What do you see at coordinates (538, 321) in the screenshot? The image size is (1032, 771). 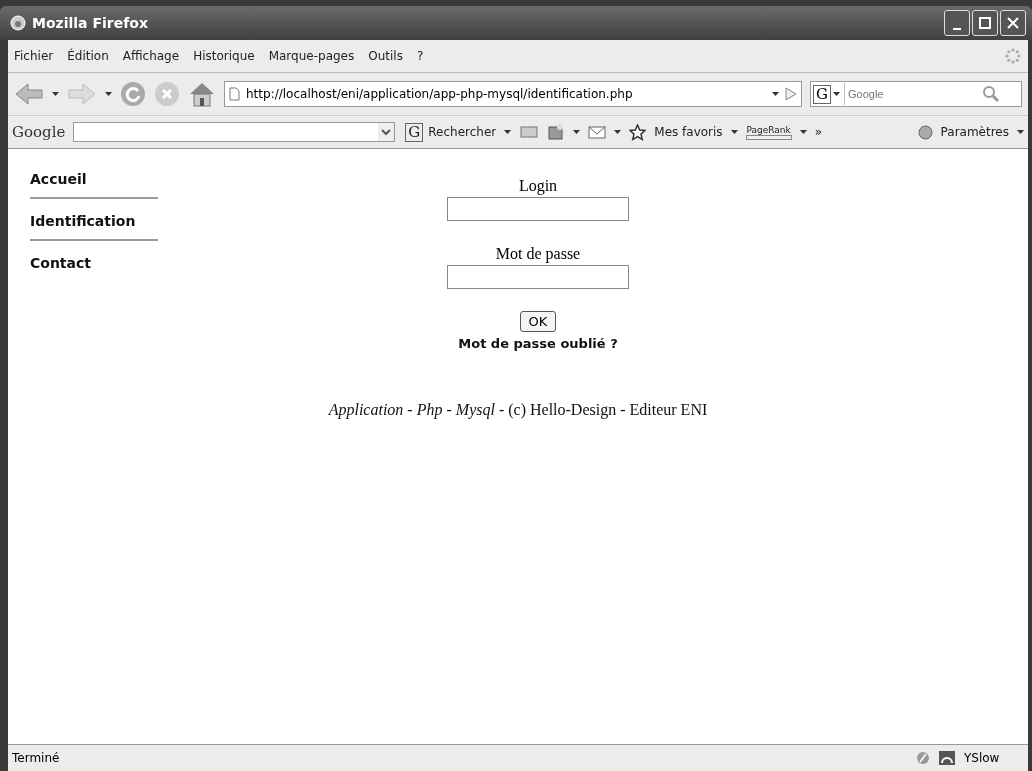 I see `ok-button: OK` at bounding box center [538, 321].